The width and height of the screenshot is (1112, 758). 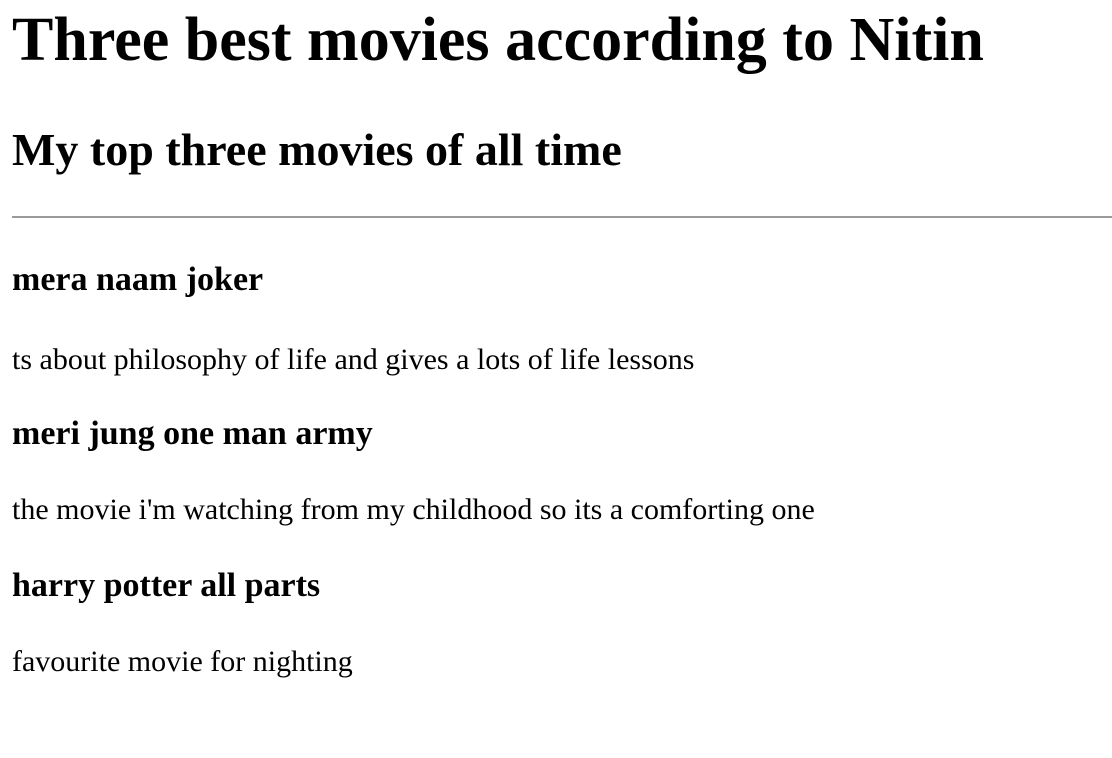 I want to click on movie-title: harry potter all parts, so click(x=166, y=585).